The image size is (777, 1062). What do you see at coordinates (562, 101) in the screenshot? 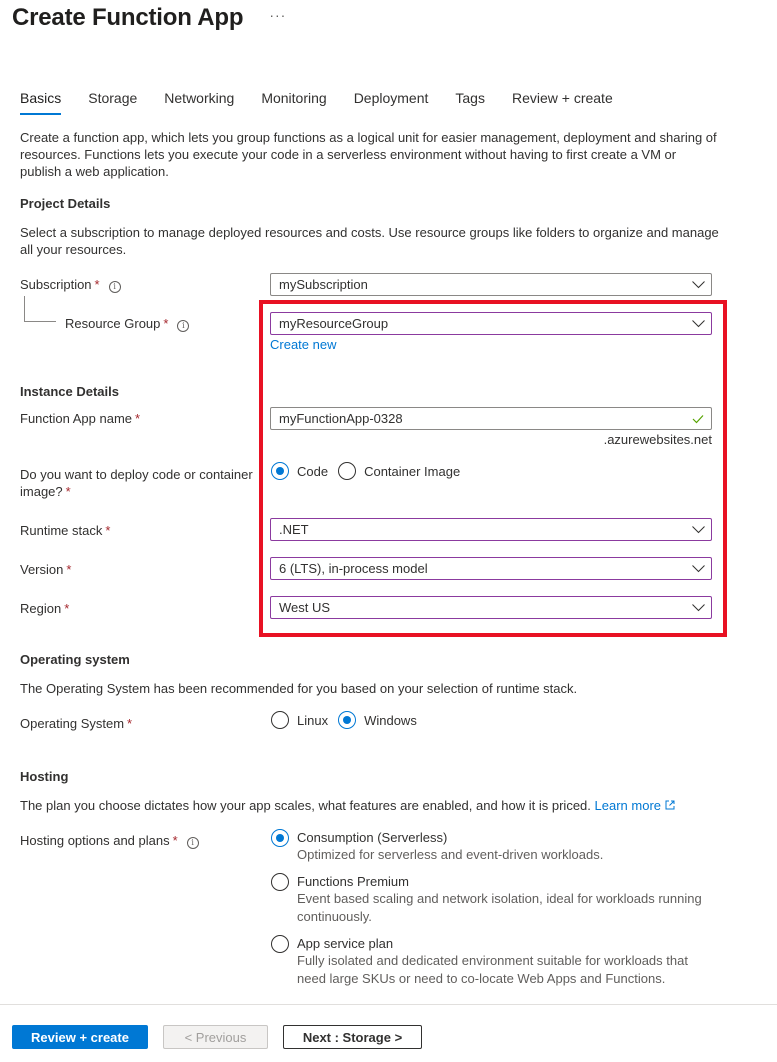
I see `tab-review-create: Review + create` at bounding box center [562, 101].